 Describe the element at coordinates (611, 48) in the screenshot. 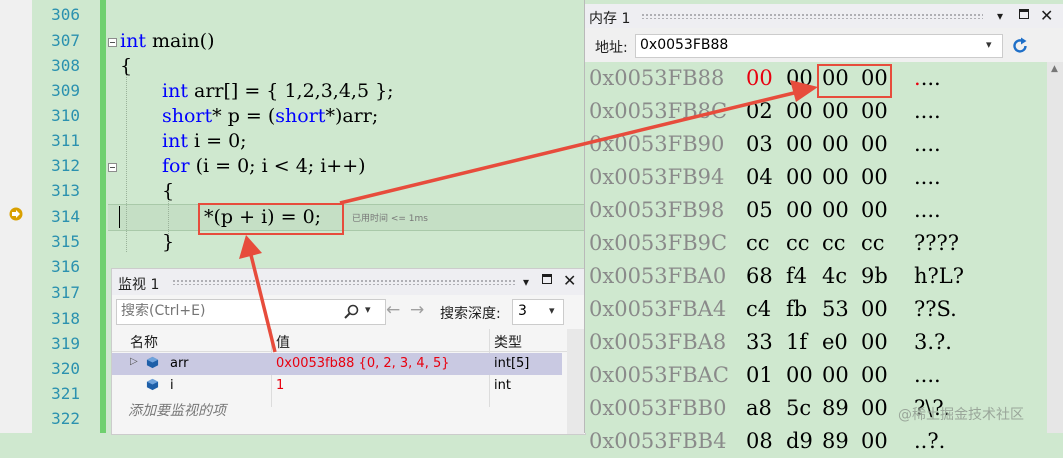

I see `address-label: 地址:` at that location.